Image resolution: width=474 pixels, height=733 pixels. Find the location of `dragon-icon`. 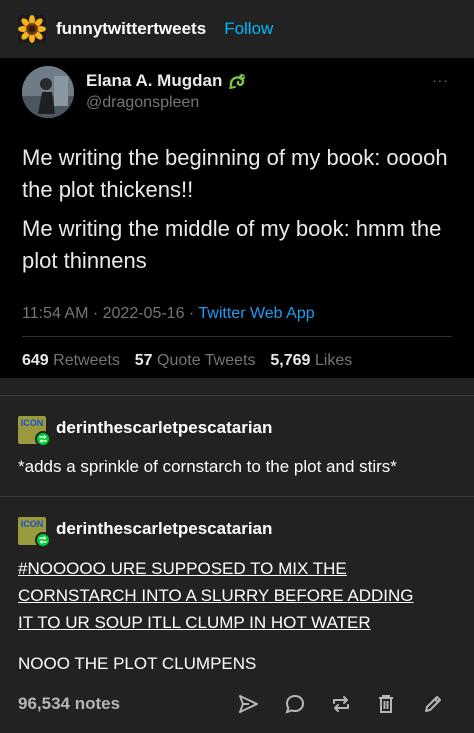

dragon-icon is located at coordinates (238, 81).